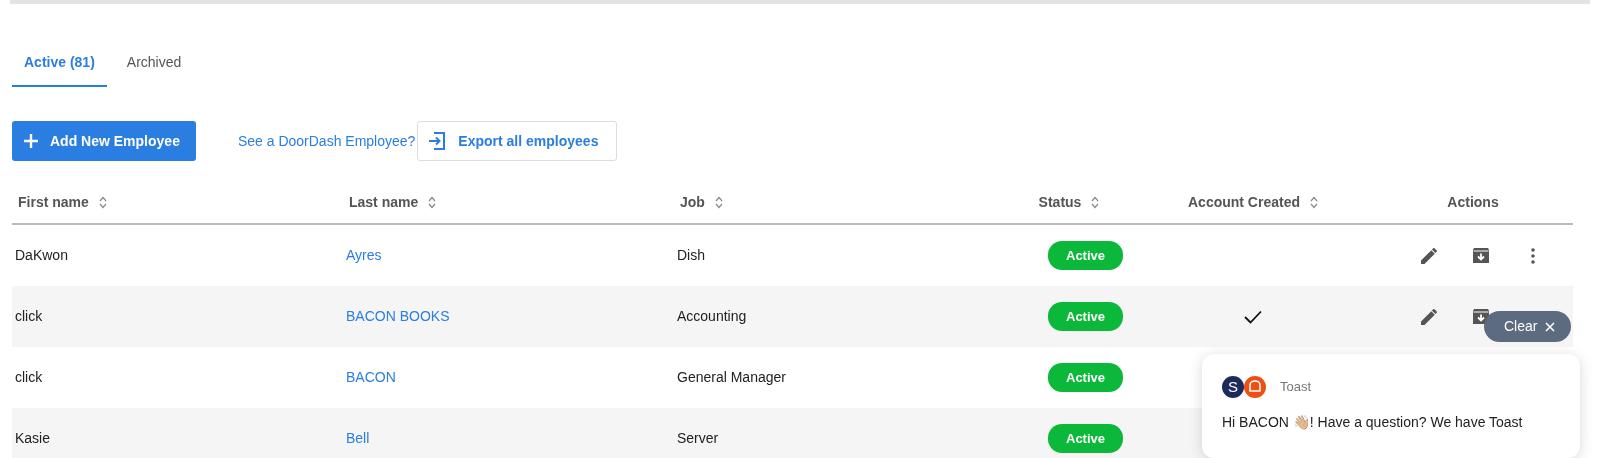 This screenshot has height=458, width=1600. What do you see at coordinates (1373, 422) in the screenshot?
I see `chat-message: Hi BACON 👋🏼! Have a question? We have Toast` at bounding box center [1373, 422].